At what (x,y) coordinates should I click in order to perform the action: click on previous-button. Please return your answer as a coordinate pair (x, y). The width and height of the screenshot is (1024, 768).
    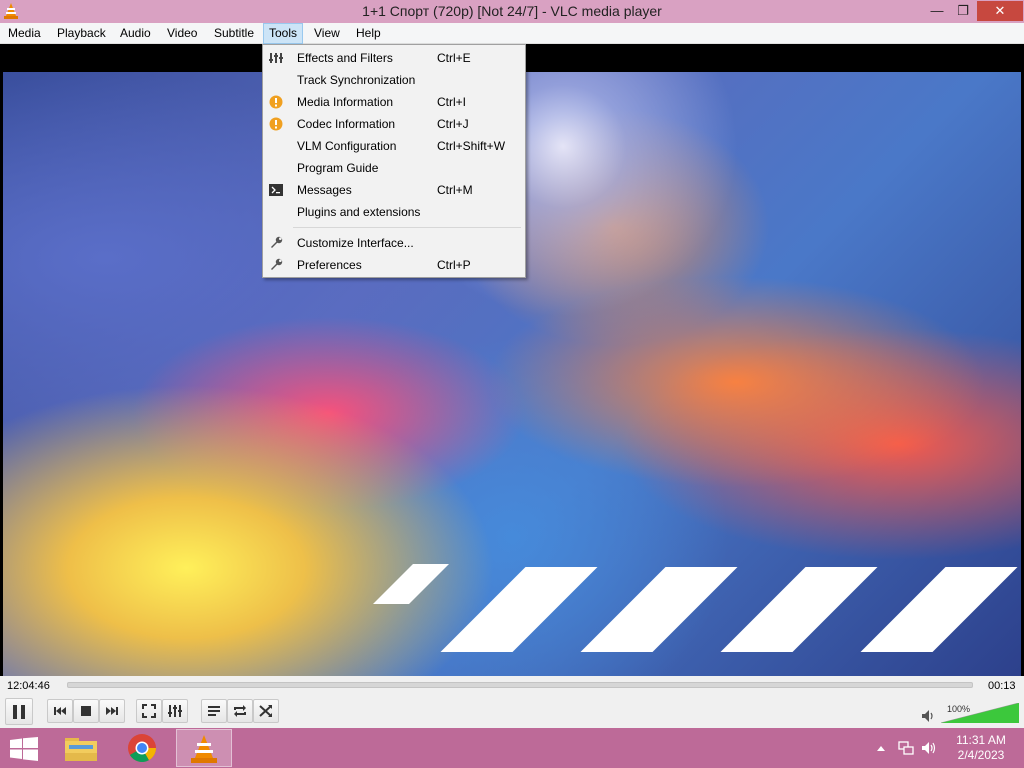
    Looking at the image, I should click on (60, 711).